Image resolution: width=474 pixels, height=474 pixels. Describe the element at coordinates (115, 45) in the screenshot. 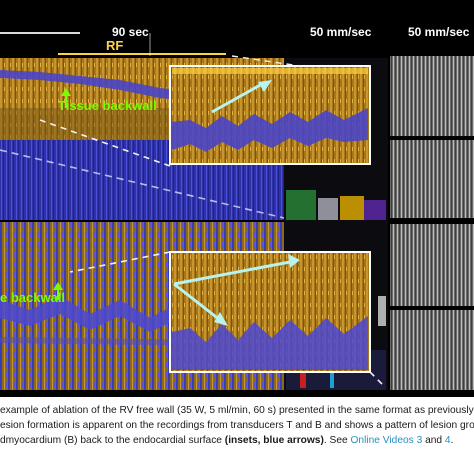

I see `rf-label: RF` at that location.